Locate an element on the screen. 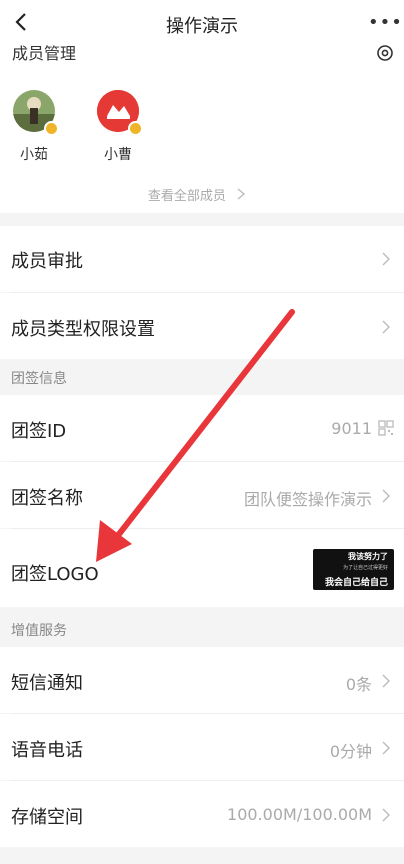  storage-value: 100.00M/100.00M is located at coordinates (299, 814).